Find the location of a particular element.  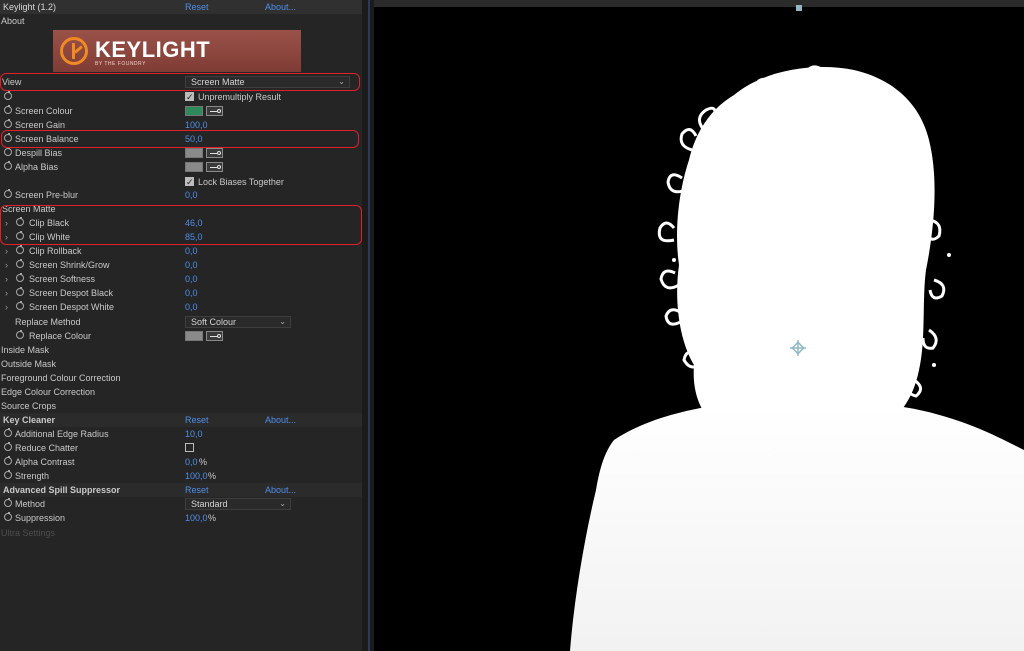

group-label: Source Crops is located at coordinates (29, 406).